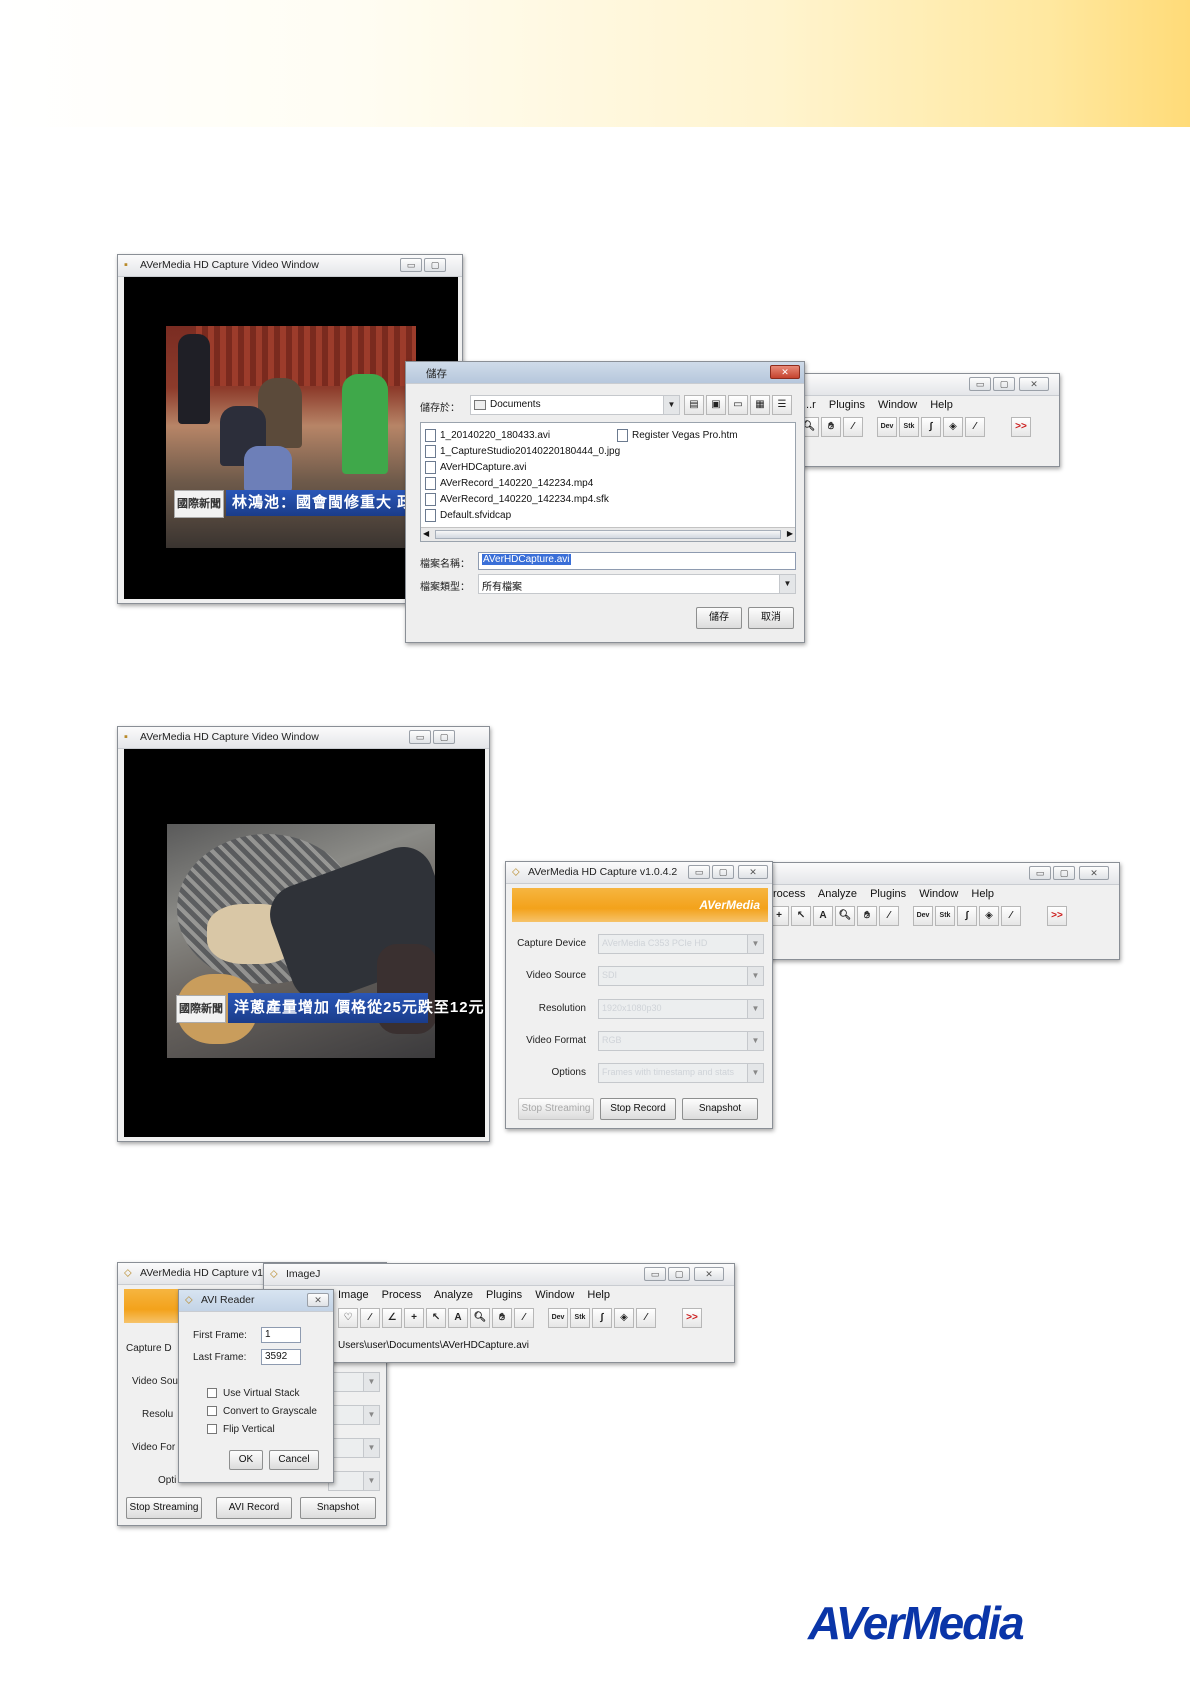 The height and width of the screenshot is (1684, 1190). Describe the element at coordinates (281, 1335) in the screenshot. I see `first-frame-input: 1` at that location.